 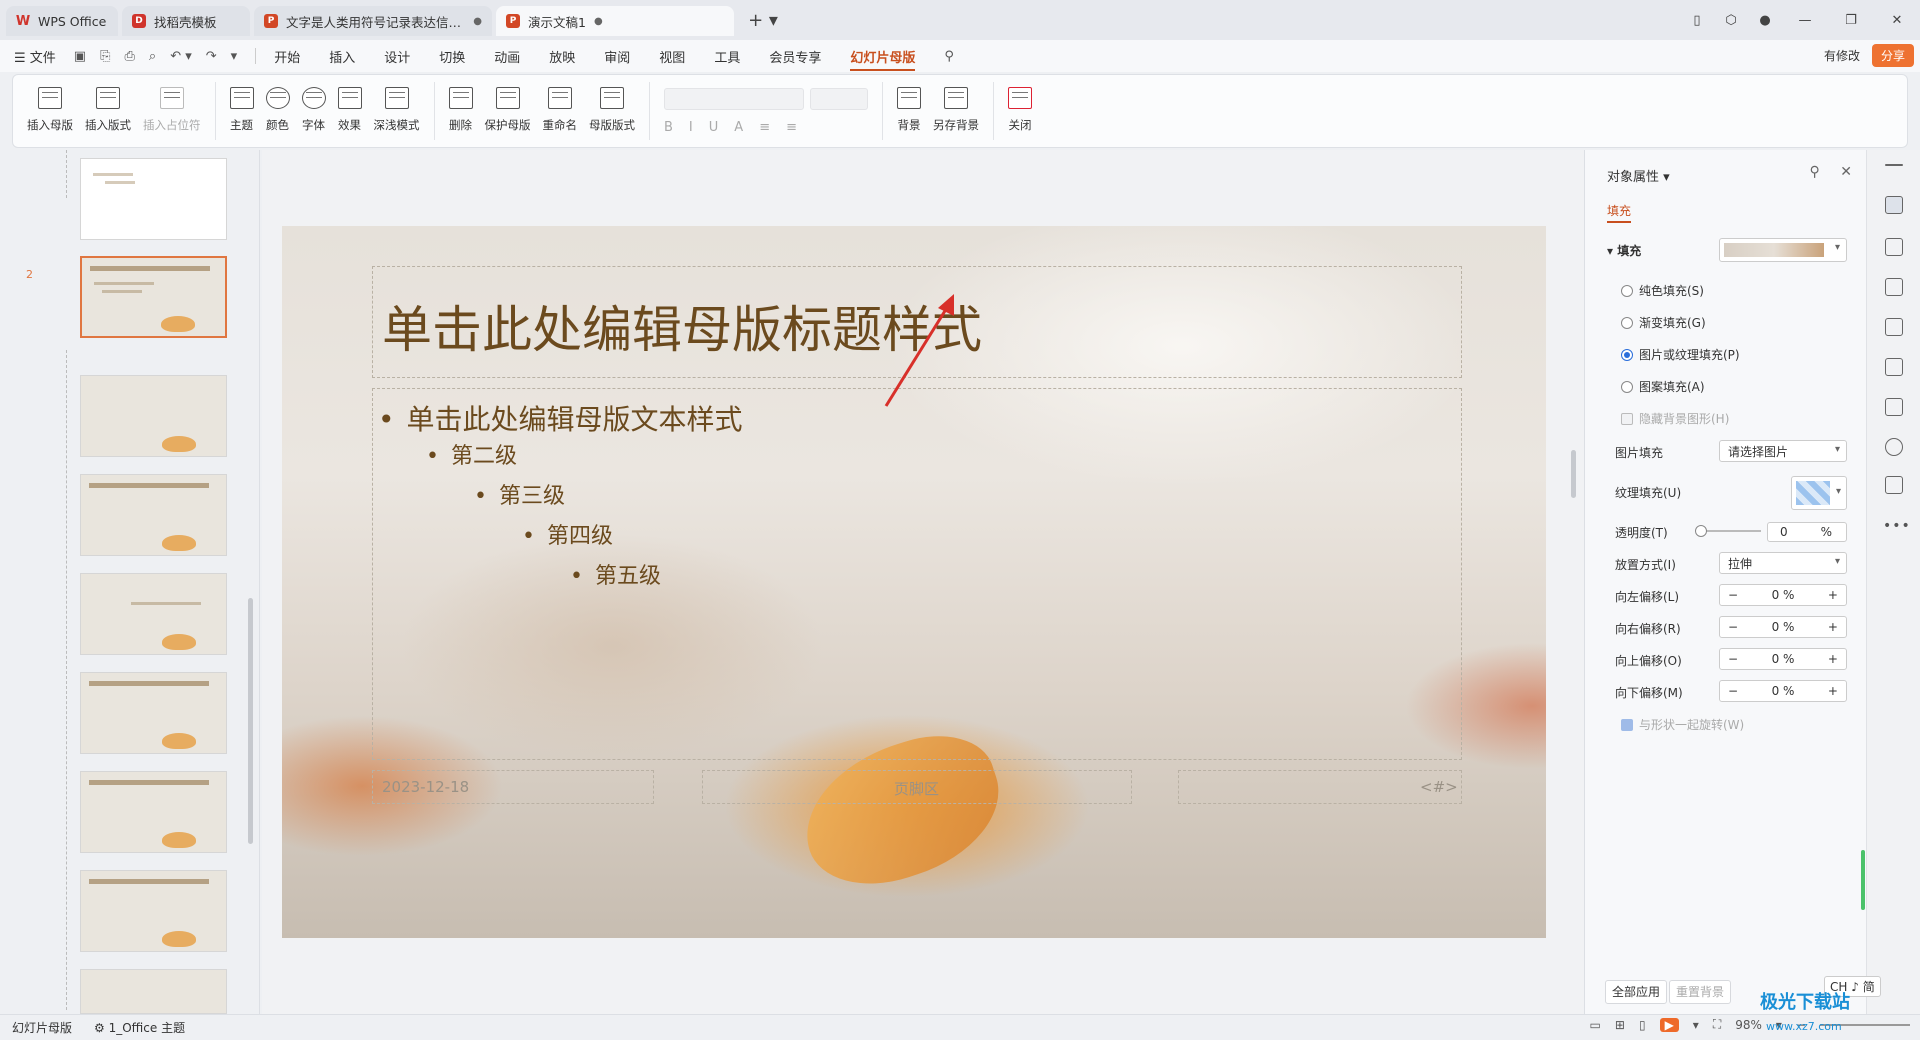 I want to click on canvas-scrollbar, so click(x=1573, y=474).